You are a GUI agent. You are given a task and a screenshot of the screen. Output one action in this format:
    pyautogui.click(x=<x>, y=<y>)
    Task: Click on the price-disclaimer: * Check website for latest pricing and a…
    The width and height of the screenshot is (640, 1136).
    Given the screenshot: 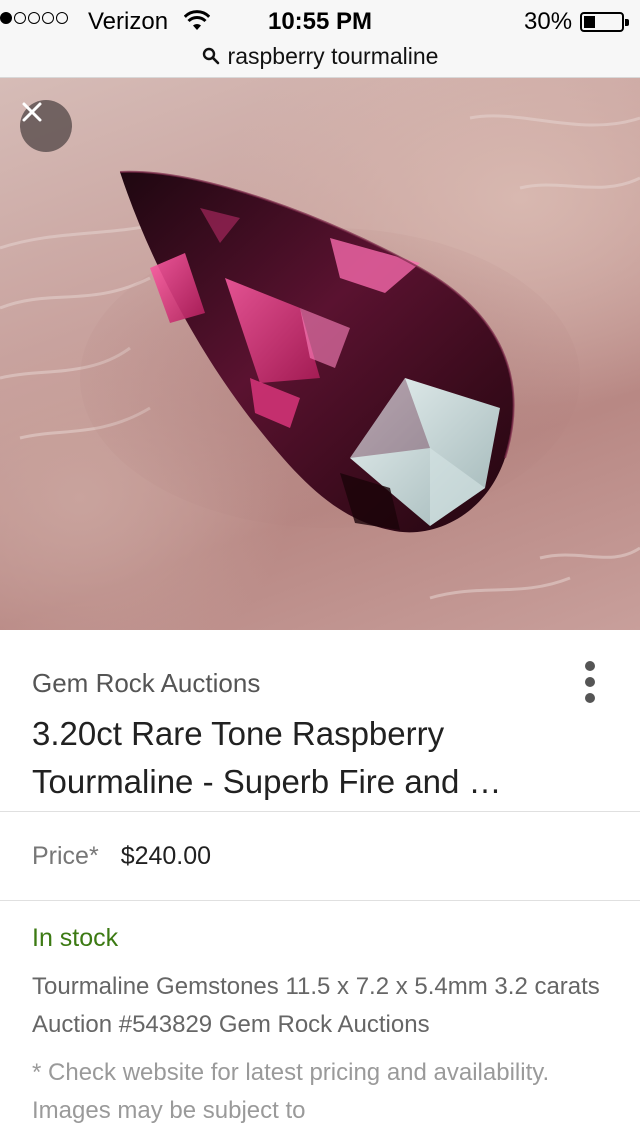 What is the action you would take?
    pyautogui.click(x=291, y=1091)
    